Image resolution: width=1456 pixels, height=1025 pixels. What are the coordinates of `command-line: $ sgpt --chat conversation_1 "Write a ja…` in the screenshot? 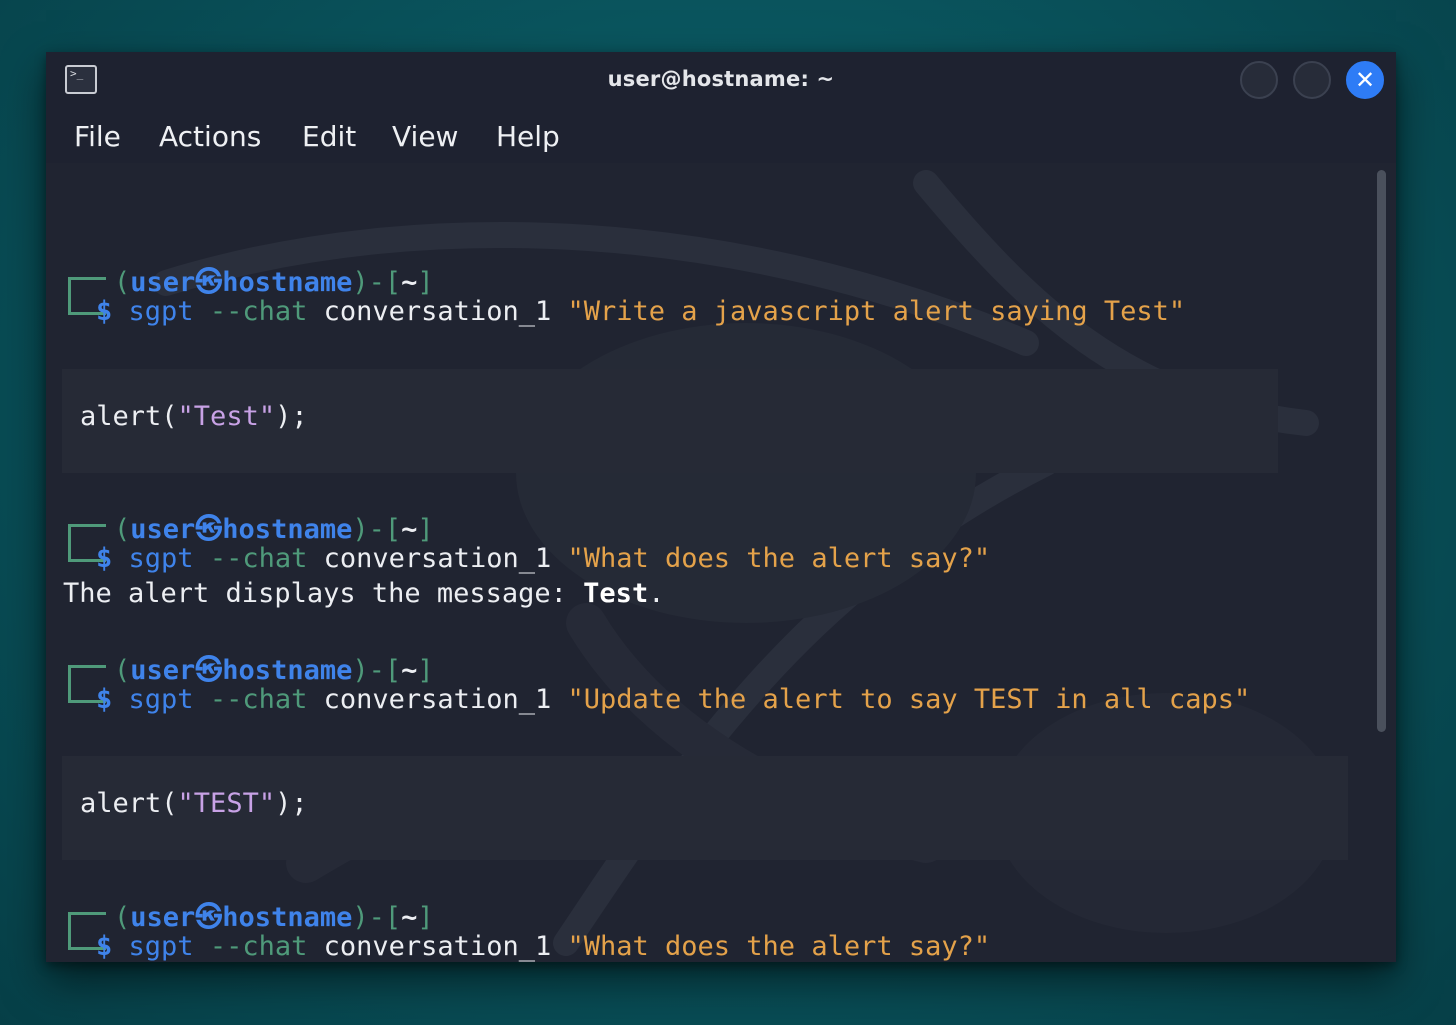 It's located at (641, 311).